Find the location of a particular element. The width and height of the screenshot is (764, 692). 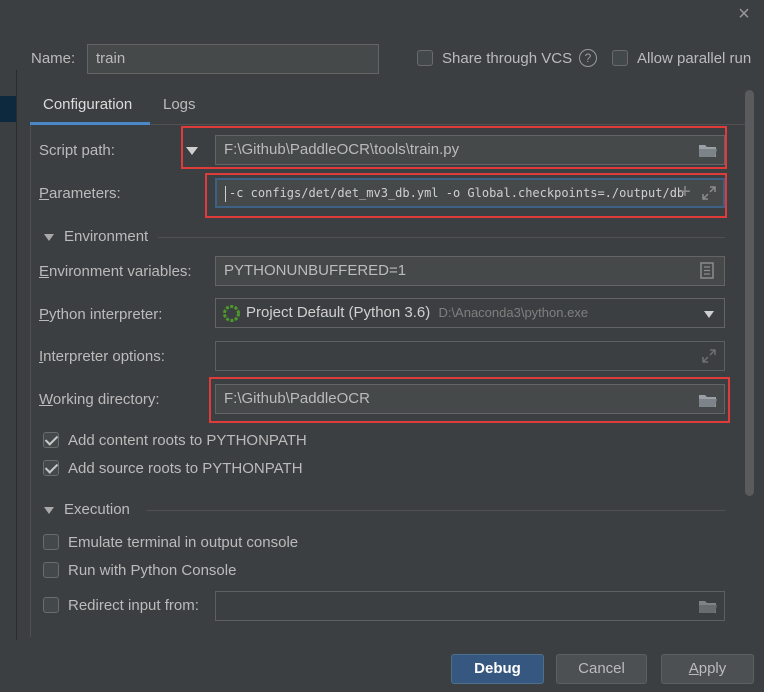

interpreter-options-label: Interpreter options: is located at coordinates (102, 356).